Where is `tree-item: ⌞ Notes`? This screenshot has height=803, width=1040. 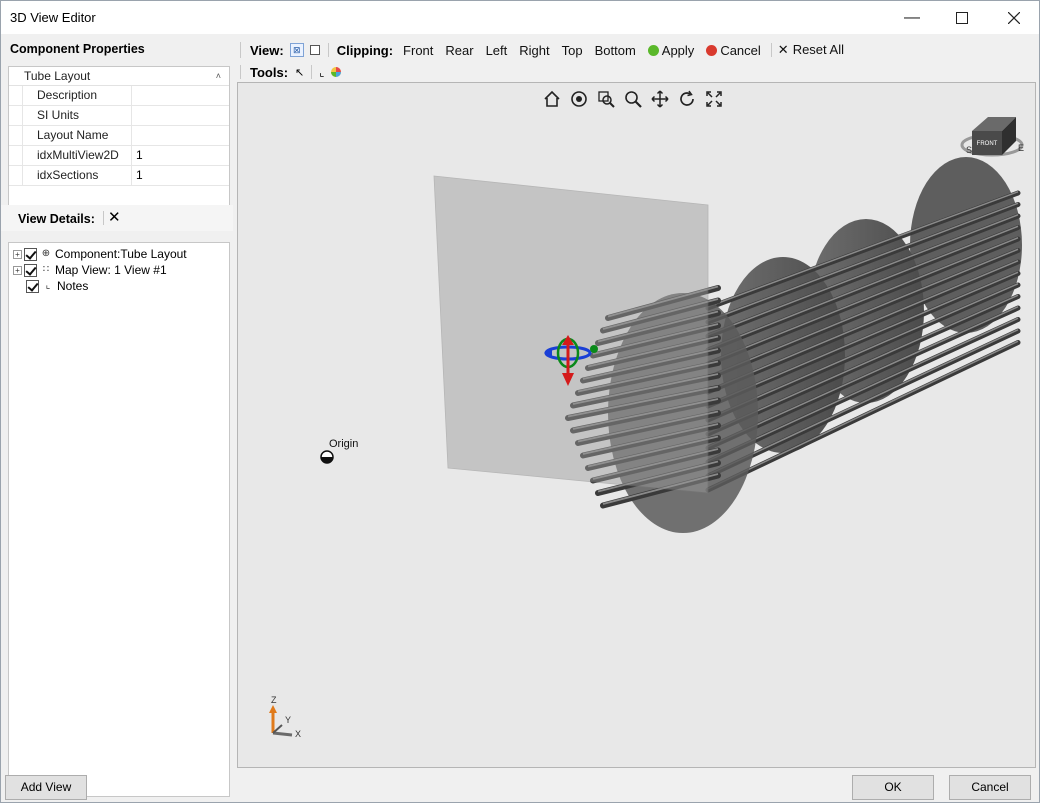 tree-item: ⌞ Notes is located at coordinates (50, 286).